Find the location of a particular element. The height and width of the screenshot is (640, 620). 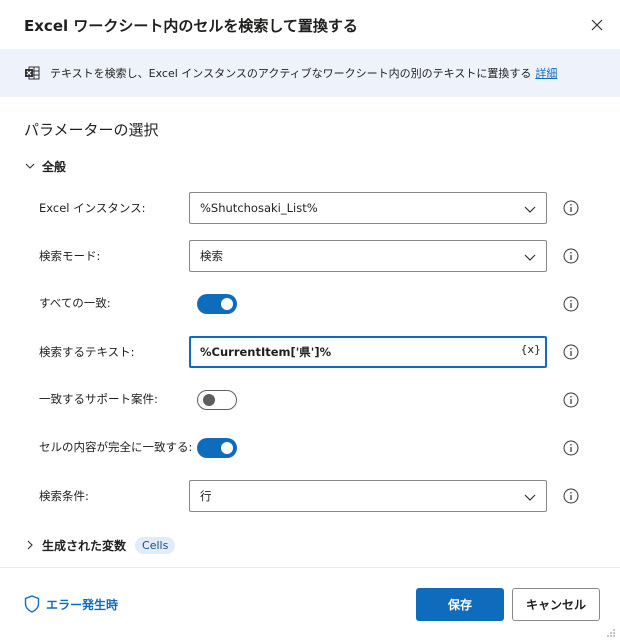

variable-badge: Cells is located at coordinates (155, 545).